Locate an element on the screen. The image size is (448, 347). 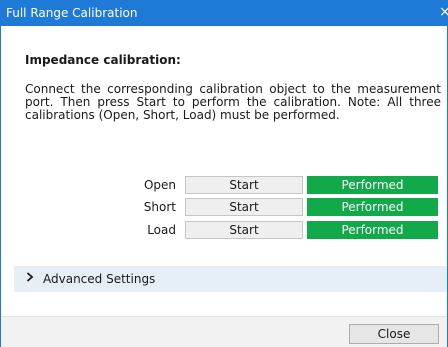
advanced-settings-expander: Advanced Settings is located at coordinates (230, 279).